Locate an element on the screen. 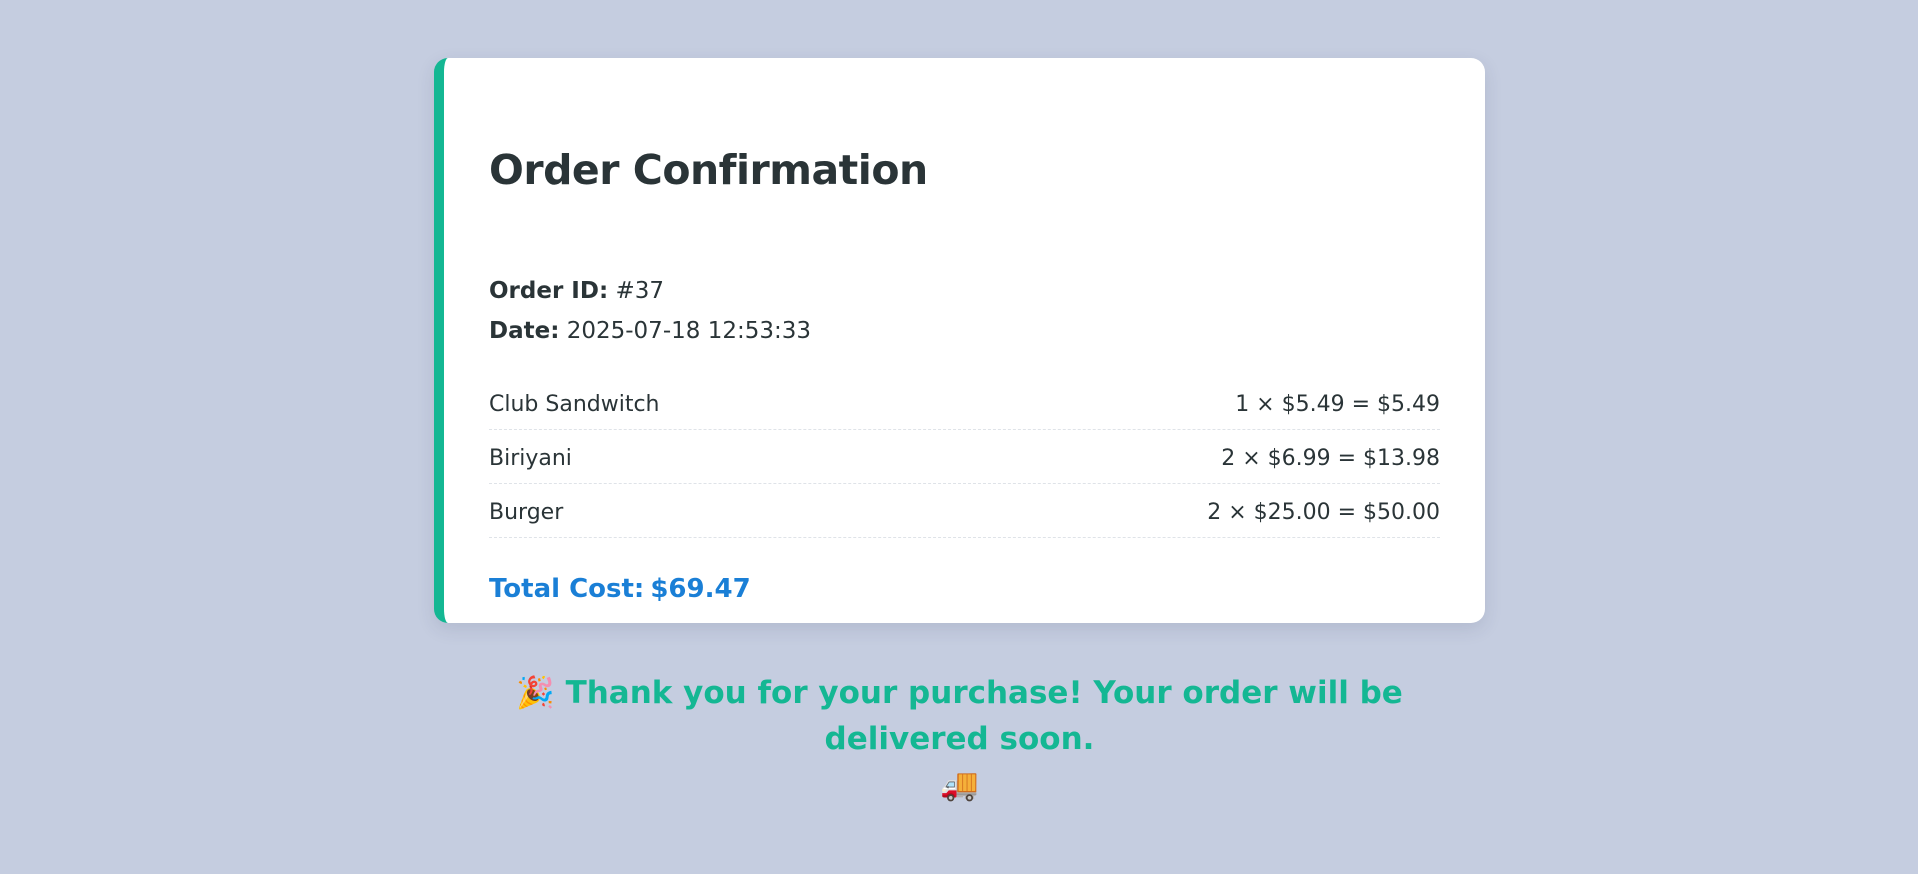 Image resolution: width=1918 pixels, height=874 pixels. item-price-calc: 1 × $5.49 = $5.49 is located at coordinates (1337, 404).